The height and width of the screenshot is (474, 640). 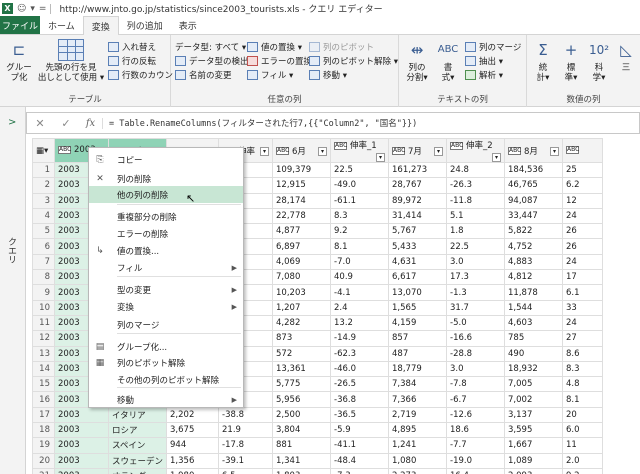 What do you see at coordinates (302, 170) in the screenshot?
I see `table-cell: 109,379` at bounding box center [302, 170].